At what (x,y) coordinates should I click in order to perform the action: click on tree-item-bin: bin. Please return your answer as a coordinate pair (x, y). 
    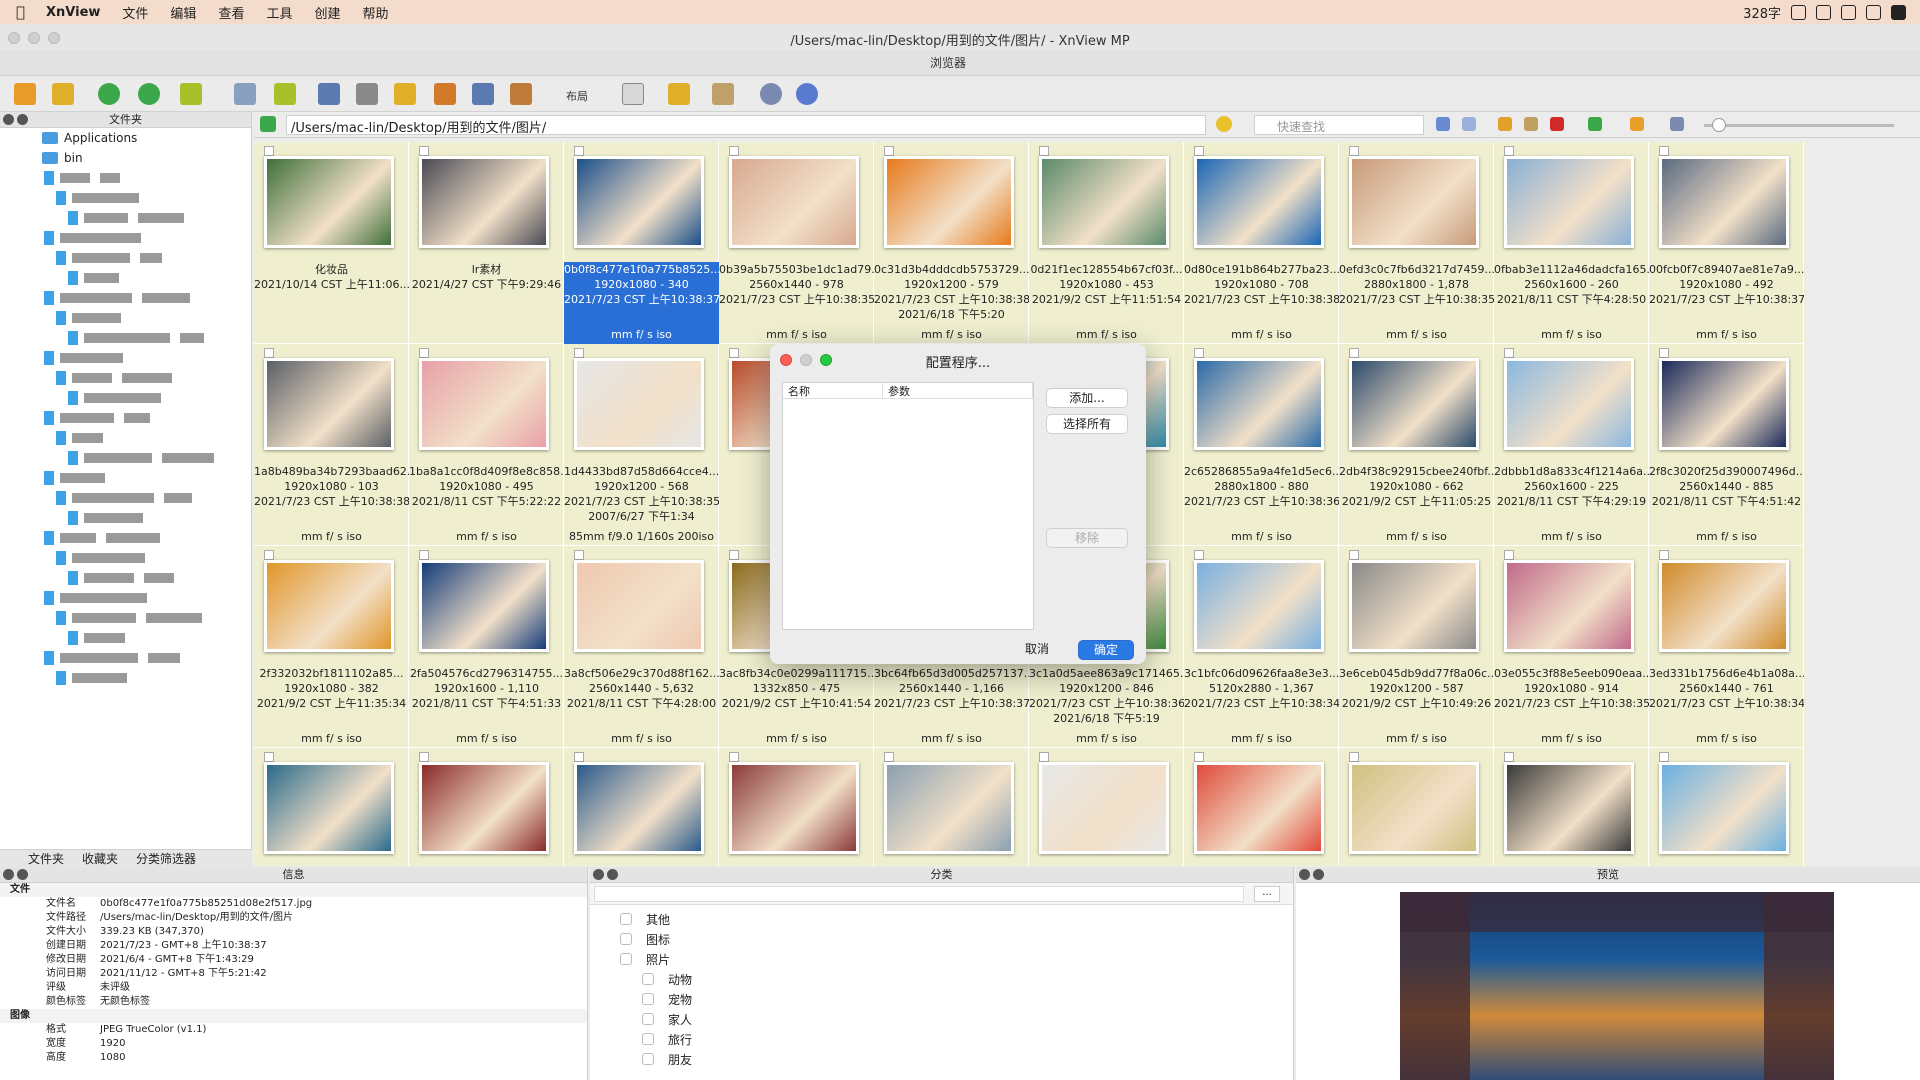
    Looking at the image, I should click on (125, 158).